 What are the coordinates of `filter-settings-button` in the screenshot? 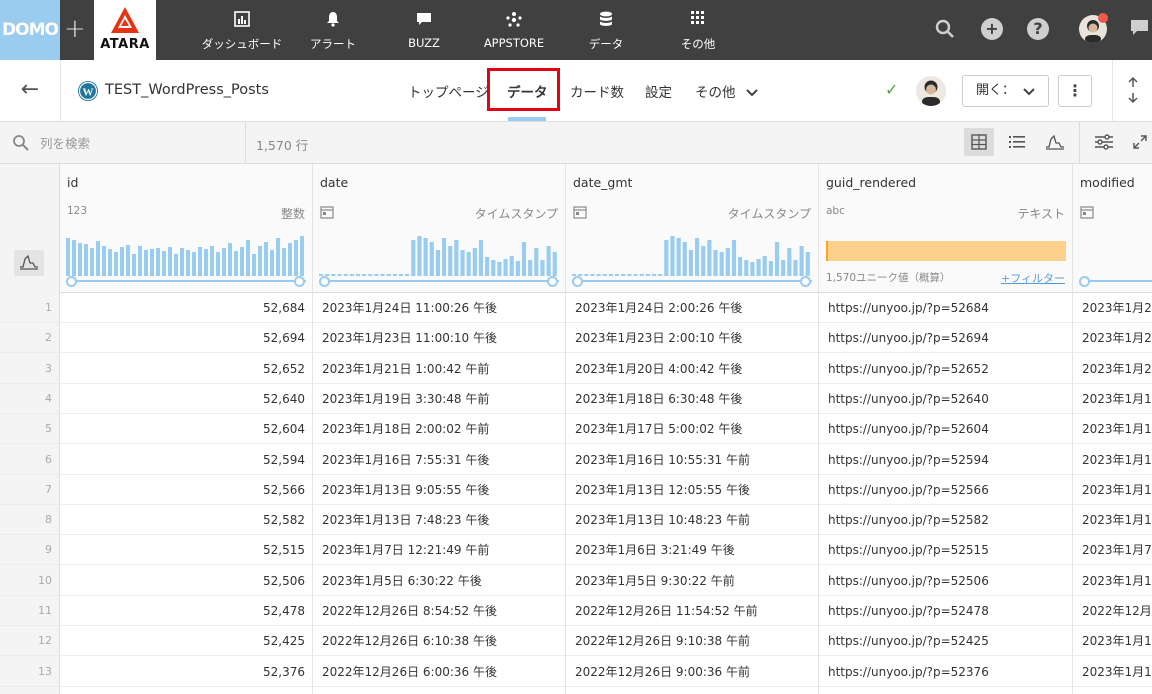 It's located at (1104, 142).